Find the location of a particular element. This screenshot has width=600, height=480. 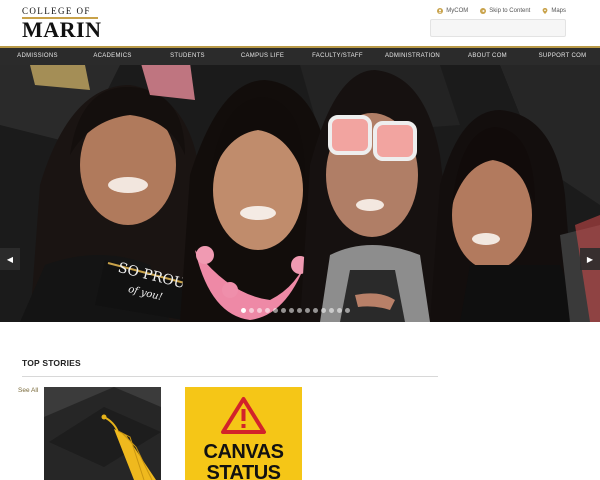

section-divider is located at coordinates (230, 376).